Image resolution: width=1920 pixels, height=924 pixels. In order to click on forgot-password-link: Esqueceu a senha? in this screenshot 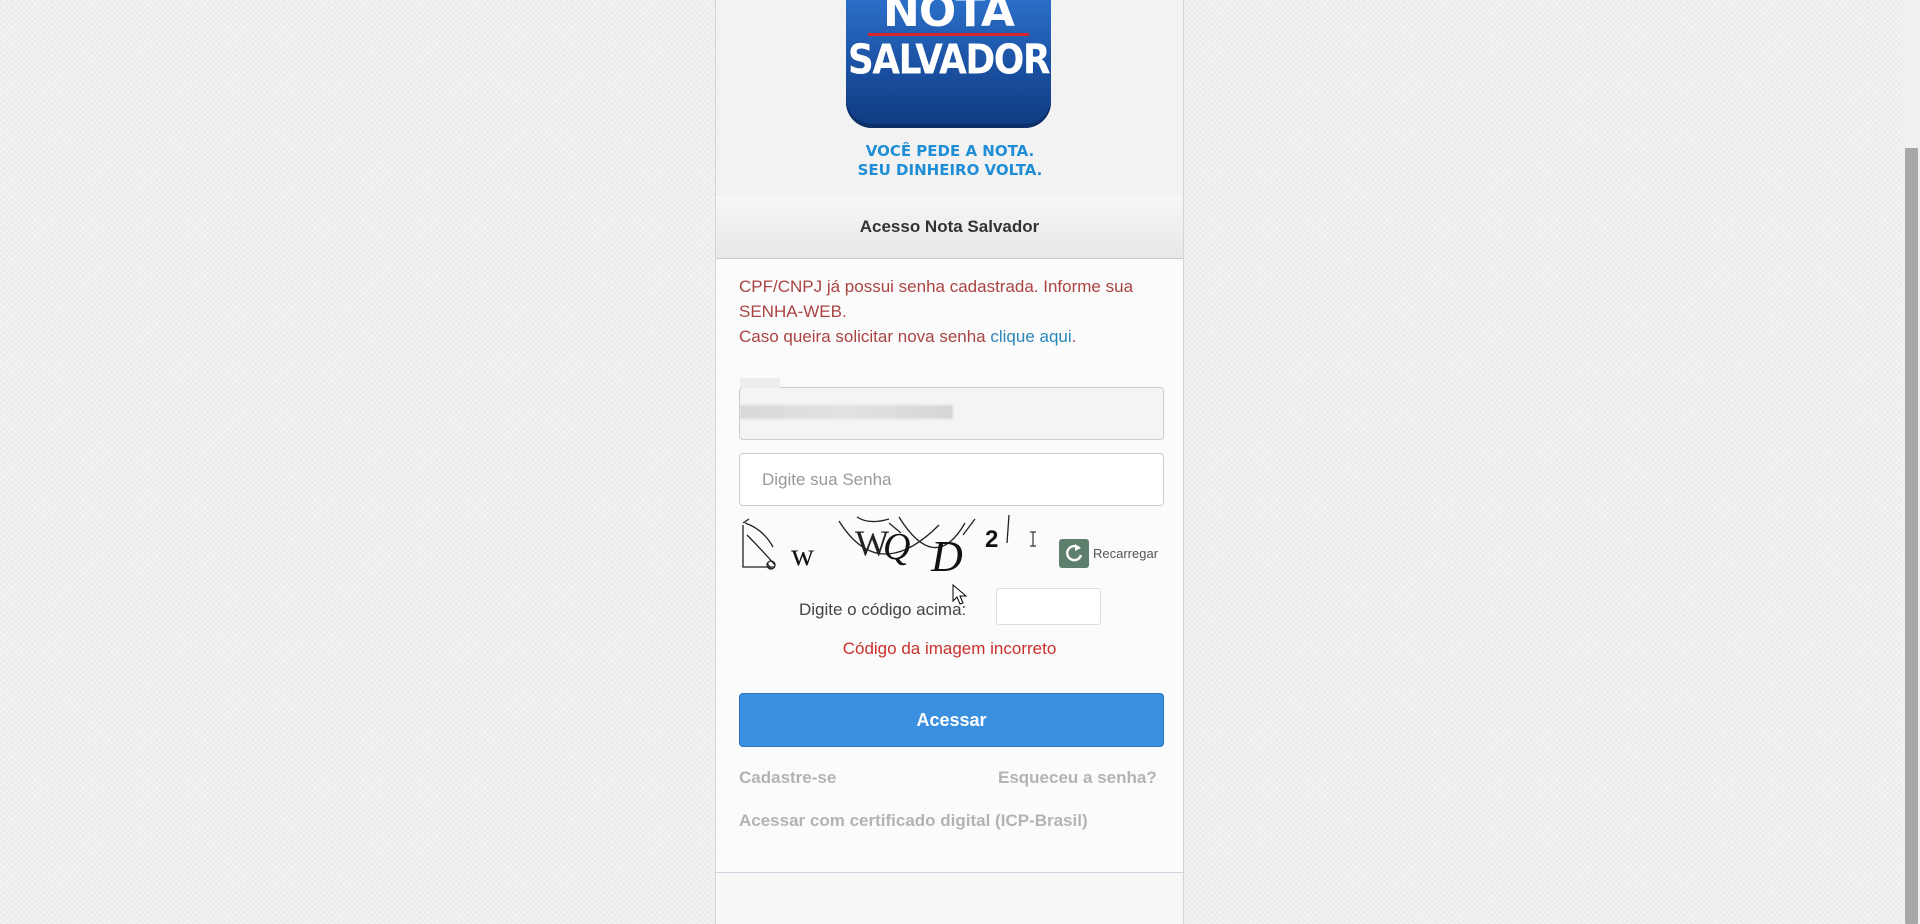, I will do `click(1077, 778)`.